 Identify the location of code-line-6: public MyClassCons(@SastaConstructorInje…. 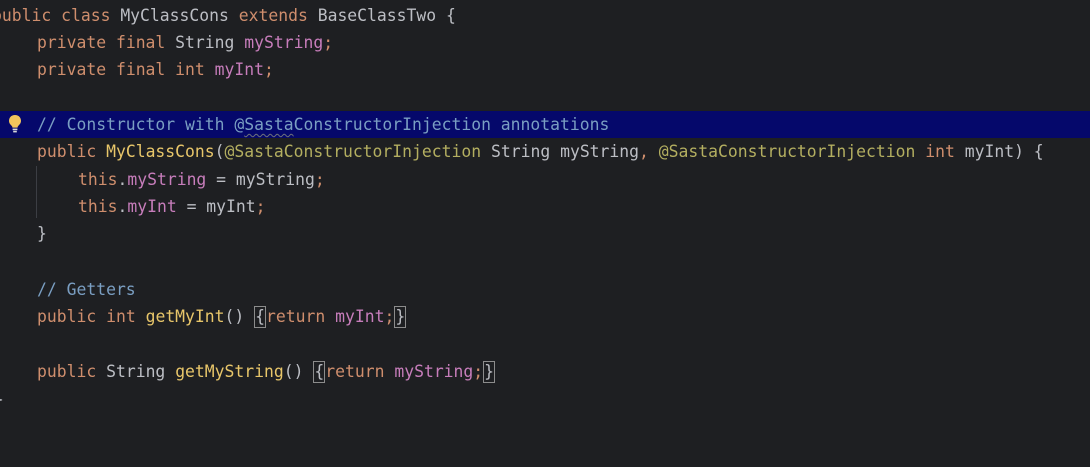
(545, 151).